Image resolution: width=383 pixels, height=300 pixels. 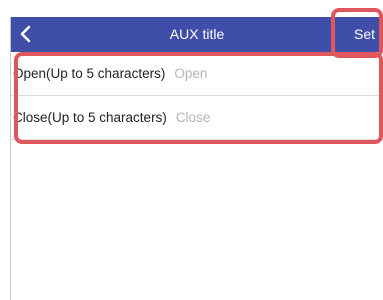 I want to click on open-field-row: Open(Up to 5 characters), so click(x=197, y=74).